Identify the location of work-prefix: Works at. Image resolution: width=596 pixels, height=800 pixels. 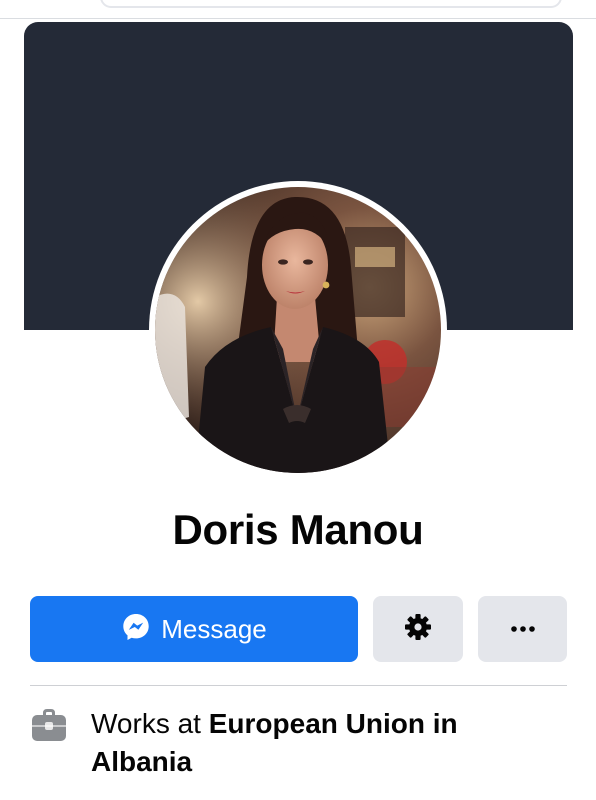
(150, 723).